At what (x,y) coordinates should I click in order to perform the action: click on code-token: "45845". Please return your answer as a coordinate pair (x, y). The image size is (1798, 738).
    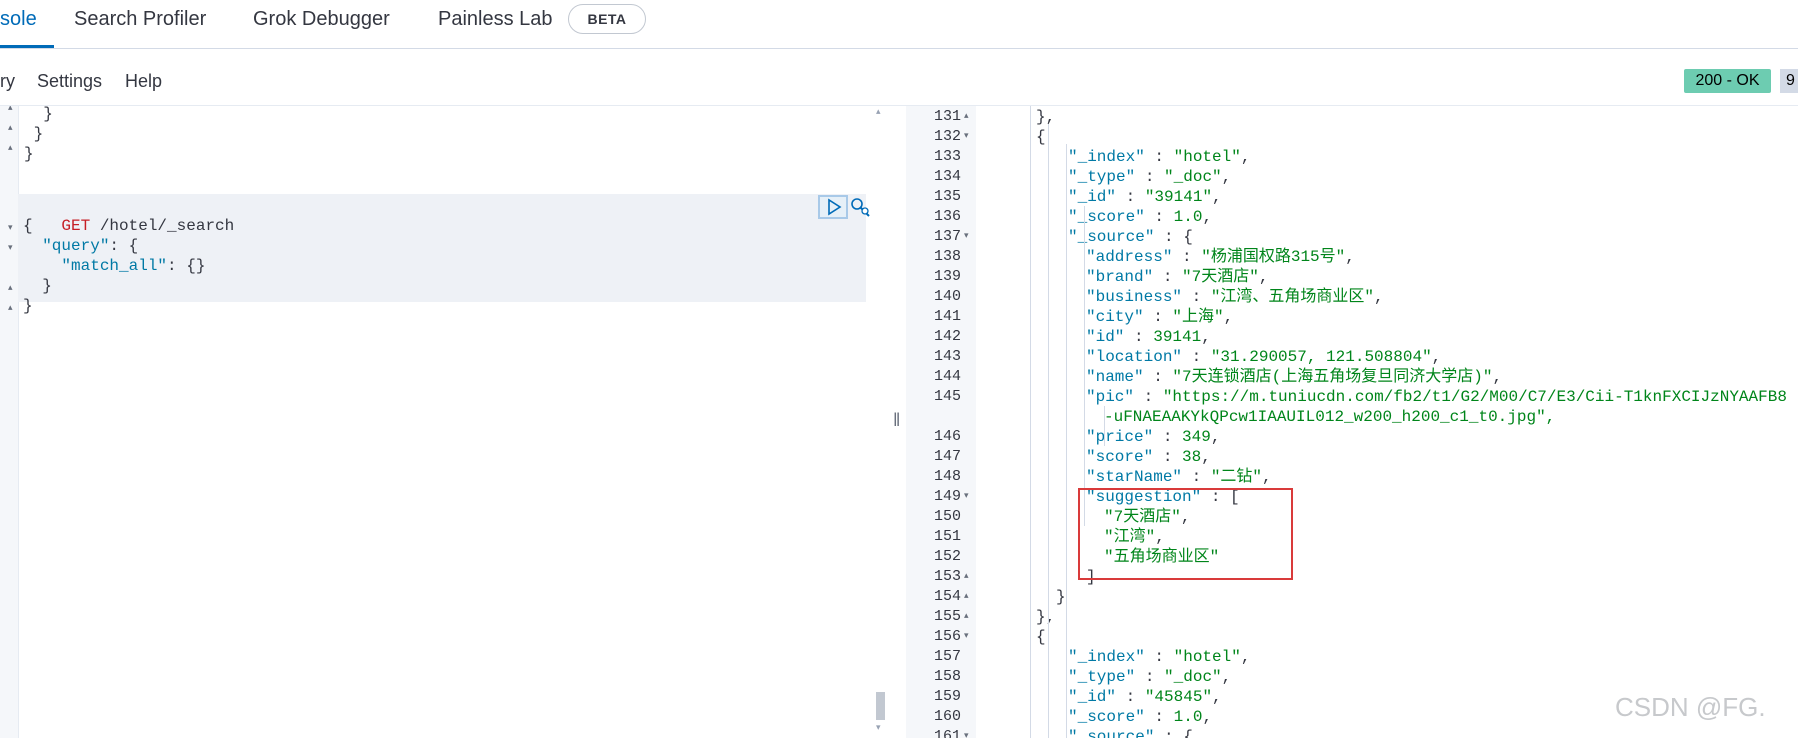
    Looking at the image, I should click on (1178, 697).